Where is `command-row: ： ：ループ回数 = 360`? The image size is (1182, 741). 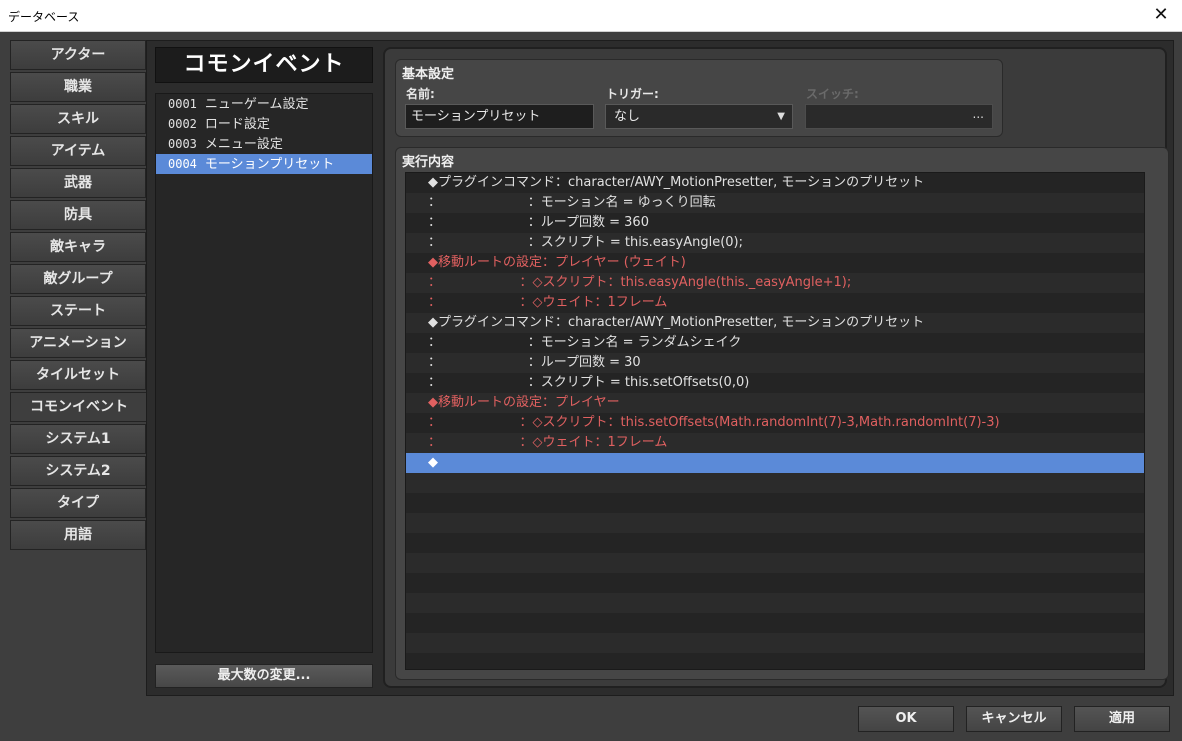 command-row: ： ：ループ回数 = 360 is located at coordinates (775, 223).